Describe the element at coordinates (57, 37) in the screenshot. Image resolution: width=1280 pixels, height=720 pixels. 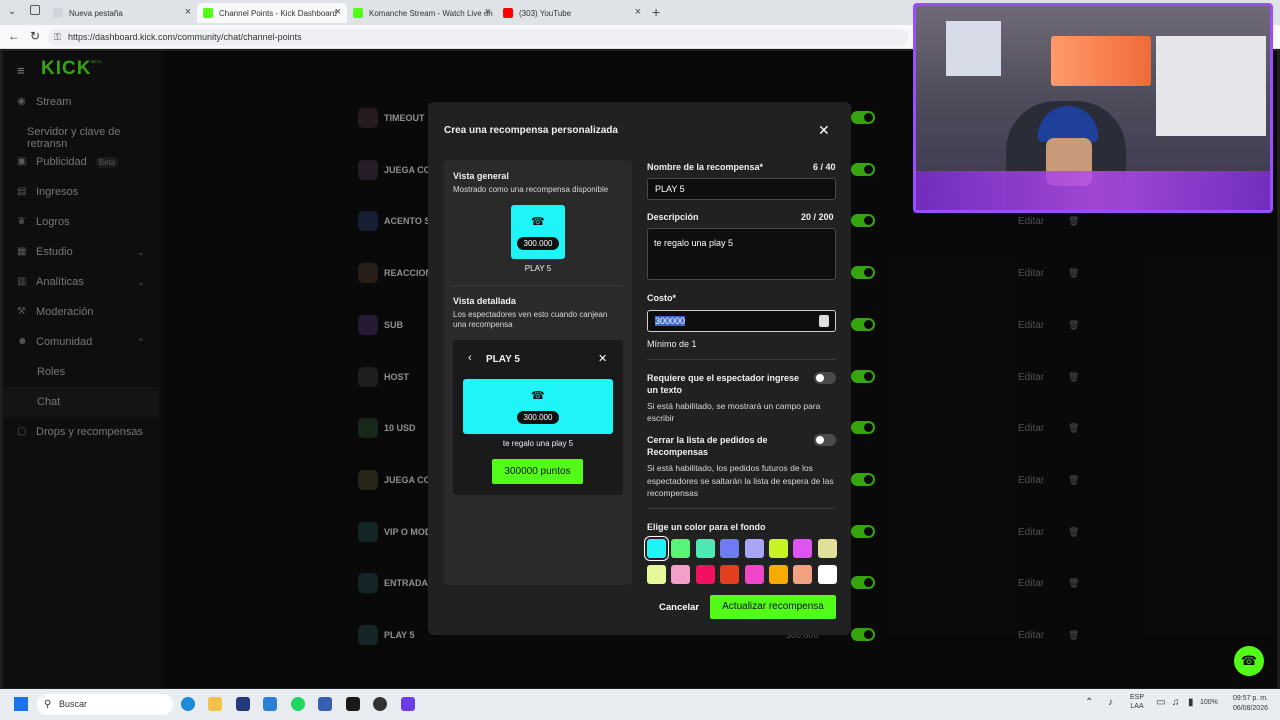
I see `site-info-icon: ⚿` at that location.